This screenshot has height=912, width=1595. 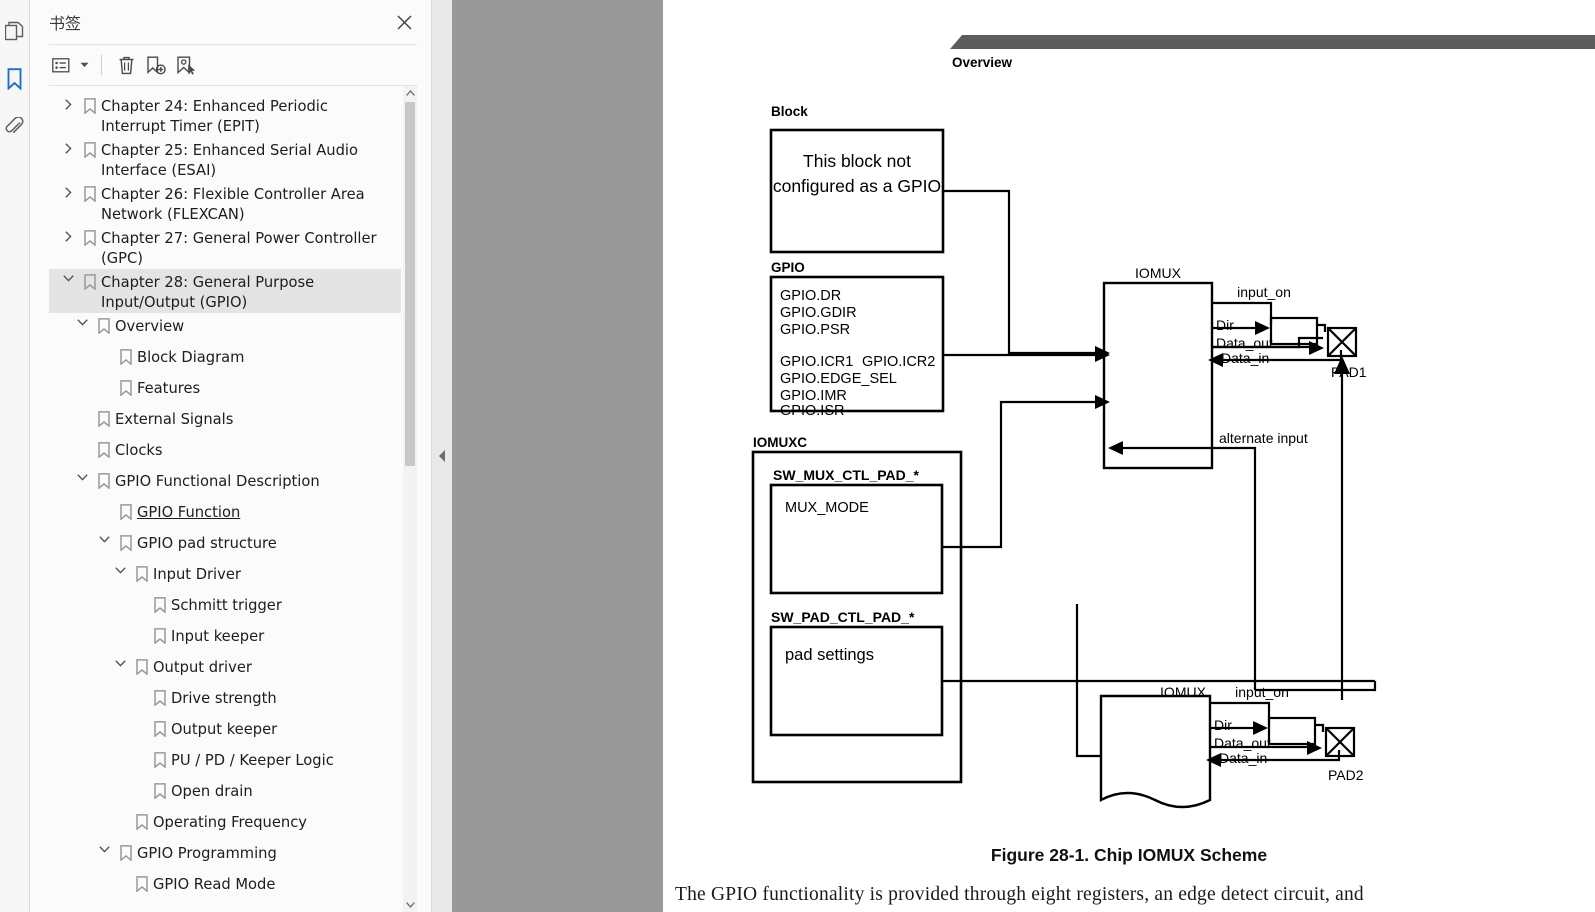 I want to click on bookmark-item-label: Operating Frequency, so click(x=230, y=822).